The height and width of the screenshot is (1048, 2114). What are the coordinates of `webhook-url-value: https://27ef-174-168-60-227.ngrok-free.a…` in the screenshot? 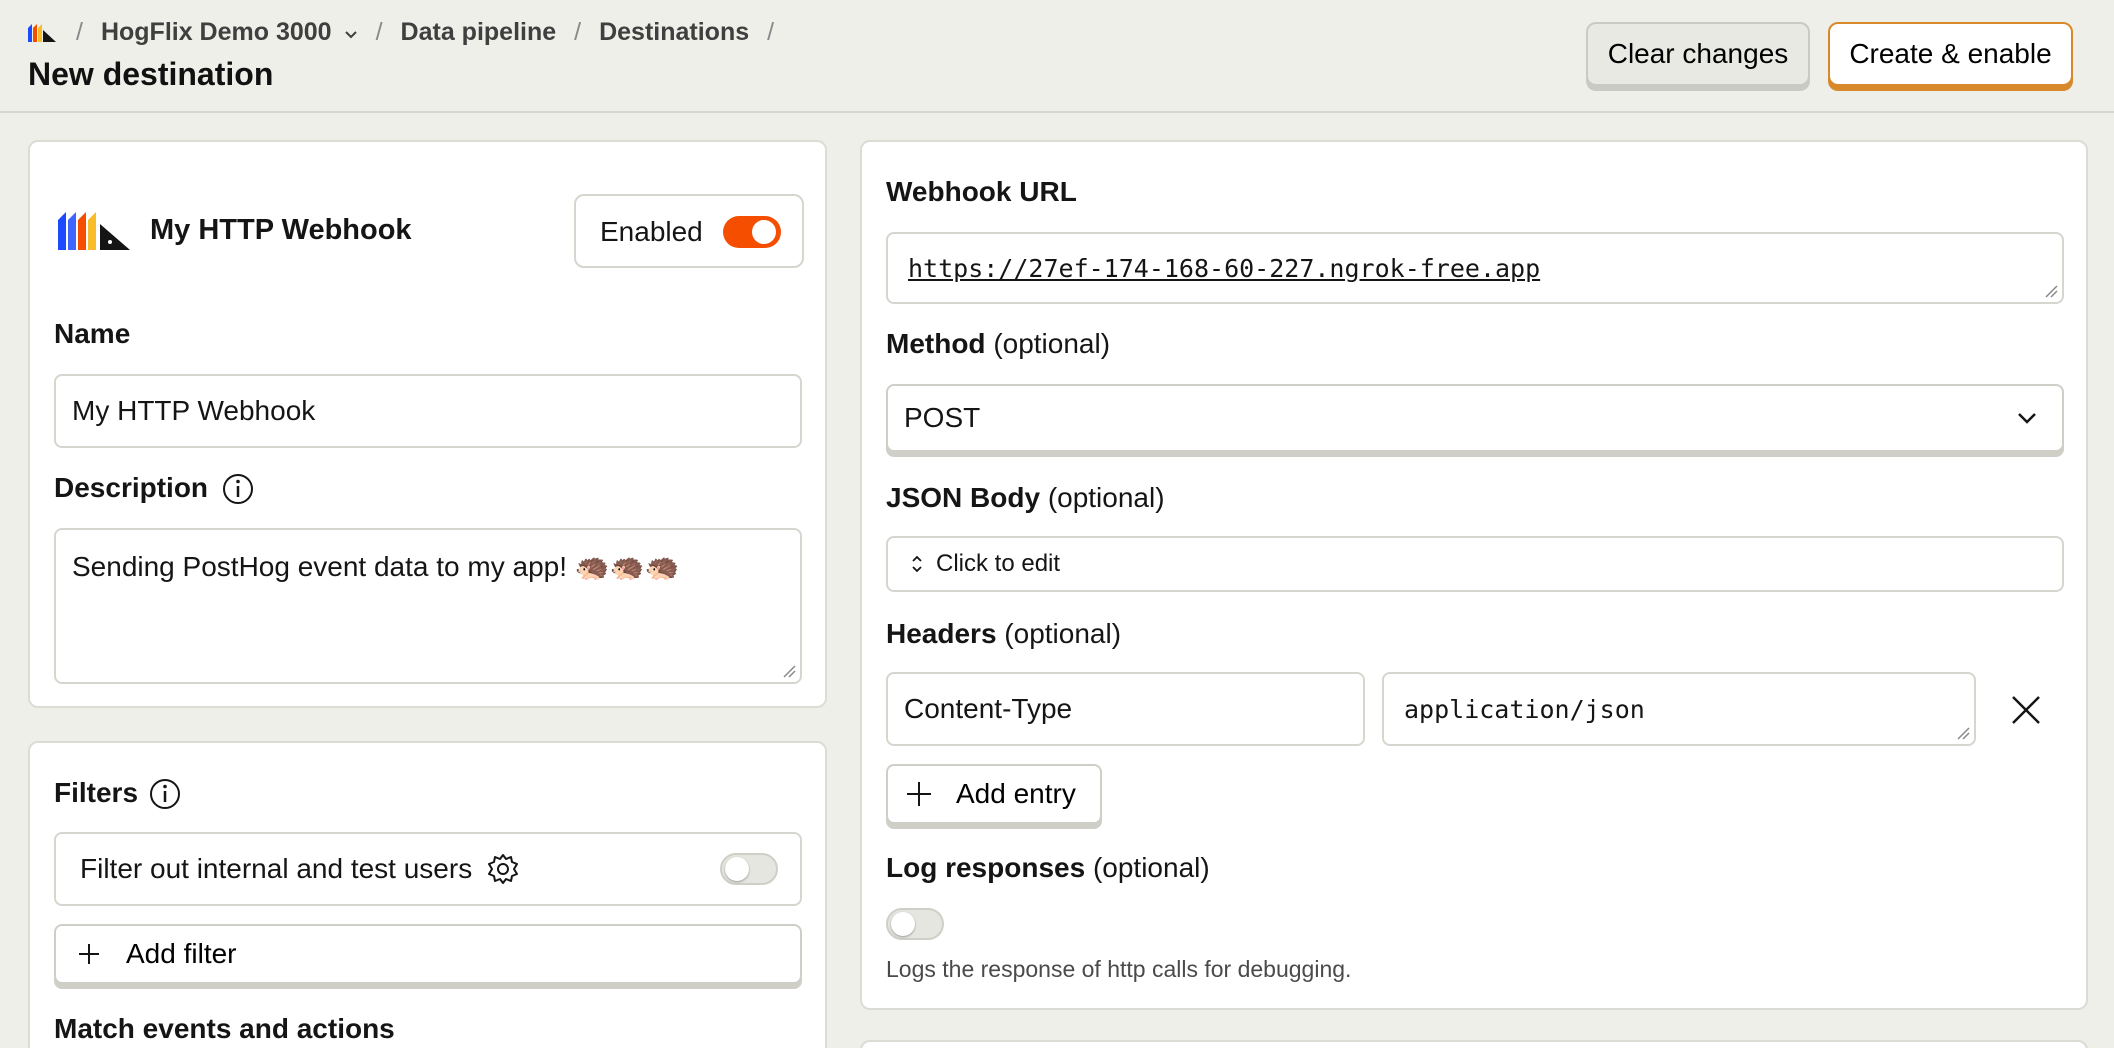 It's located at (1224, 268).